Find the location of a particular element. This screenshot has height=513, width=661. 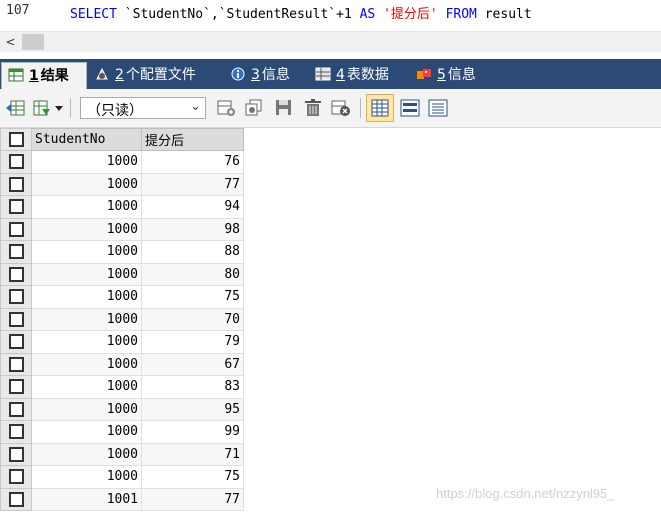

table-row: 1000 94 is located at coordinates (122, 207).